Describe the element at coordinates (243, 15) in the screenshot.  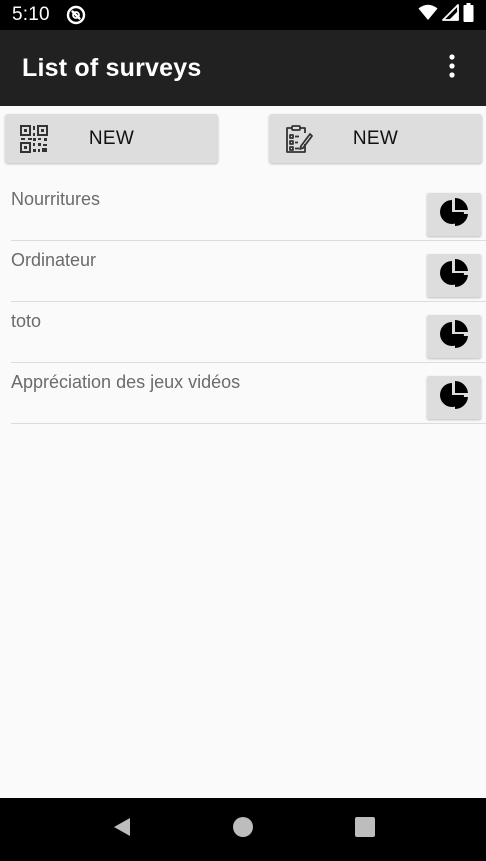
I see `status-bar: 5:10` at that location.